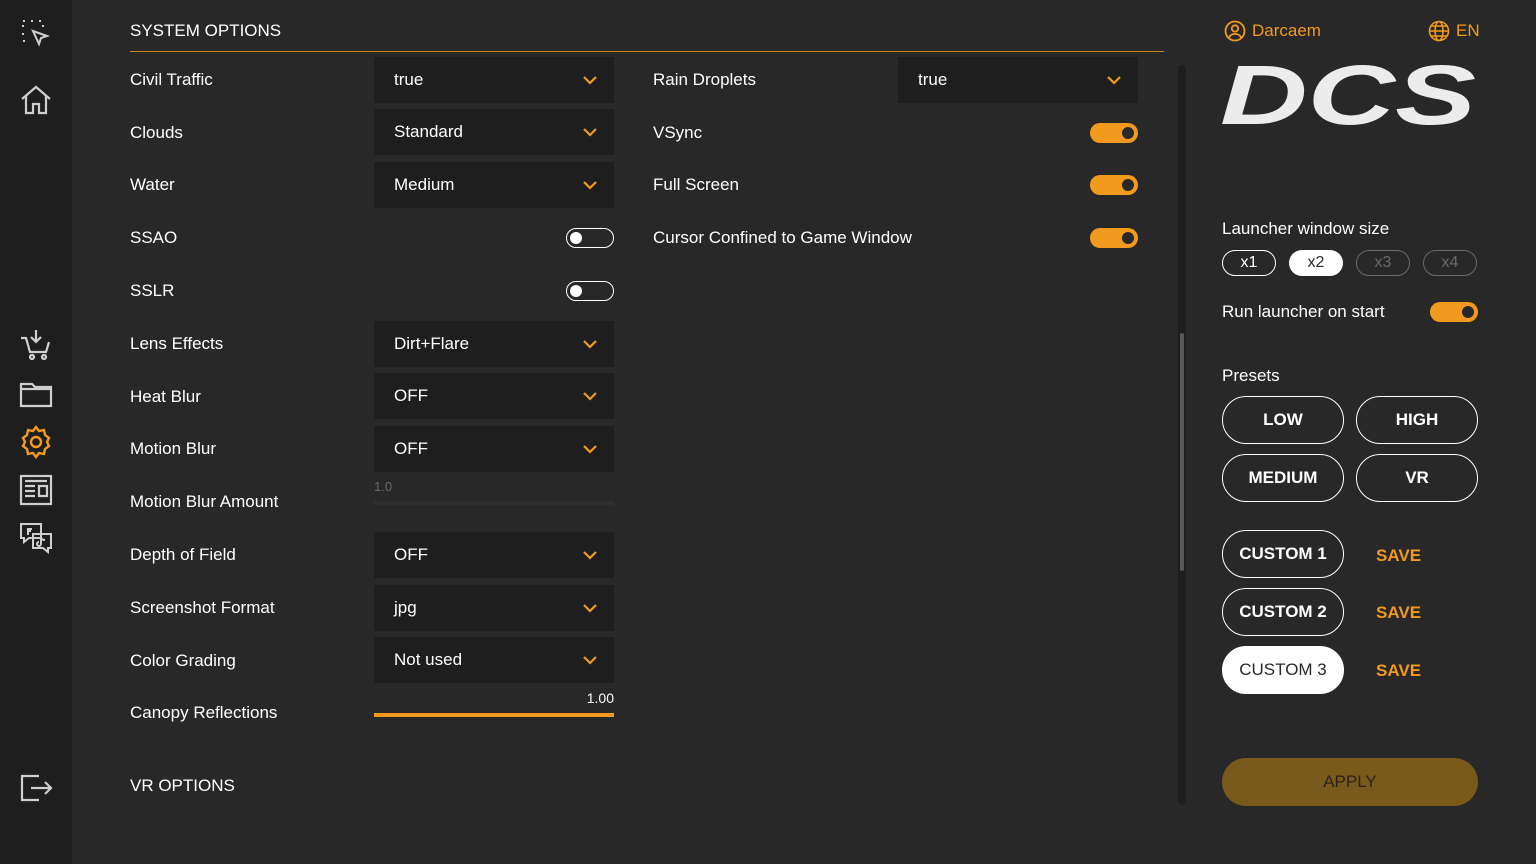  Describe the element at coordinates (1235, 31) in the screenshot. I see `user-icon` at that location.